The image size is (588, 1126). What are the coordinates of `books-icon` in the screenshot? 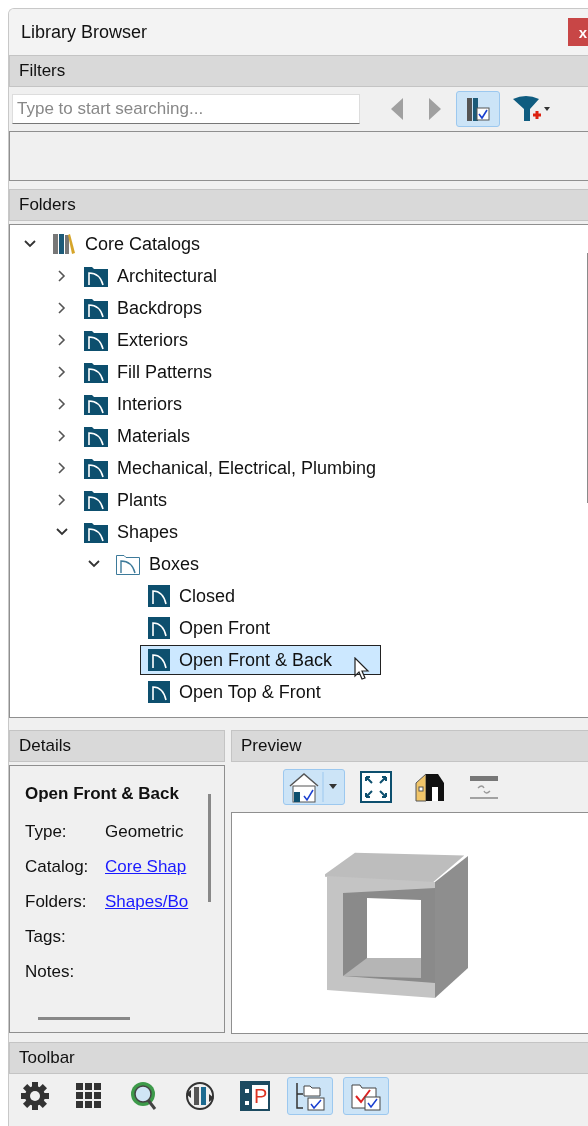 It's located at (64, 244).